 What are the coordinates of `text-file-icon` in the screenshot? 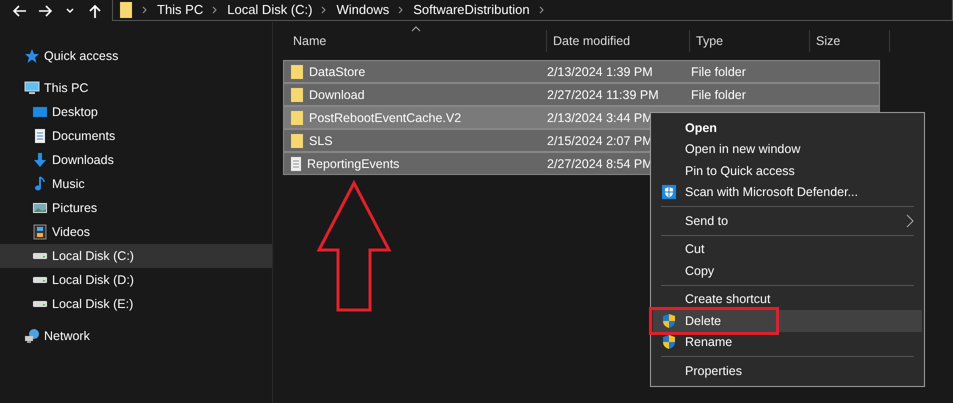 It's located at (296, 164).